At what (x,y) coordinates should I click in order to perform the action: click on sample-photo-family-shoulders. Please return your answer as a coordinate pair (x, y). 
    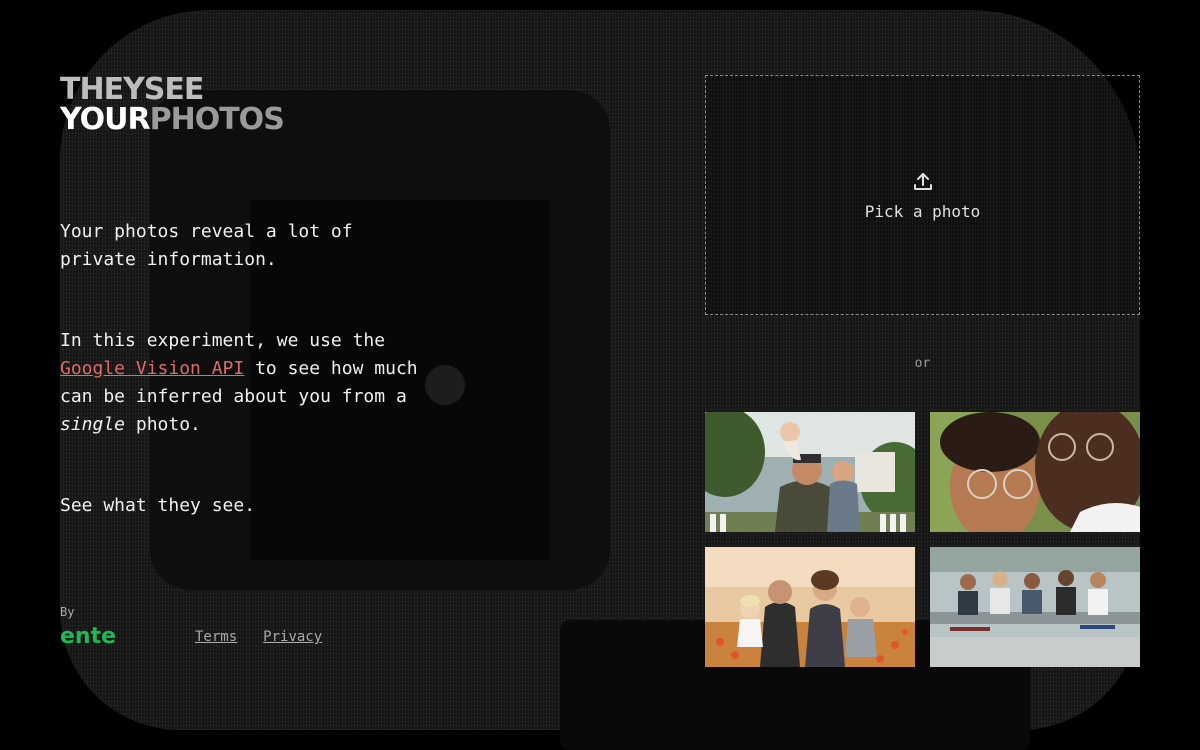
    Looking at the image, I should click on (810, 472).